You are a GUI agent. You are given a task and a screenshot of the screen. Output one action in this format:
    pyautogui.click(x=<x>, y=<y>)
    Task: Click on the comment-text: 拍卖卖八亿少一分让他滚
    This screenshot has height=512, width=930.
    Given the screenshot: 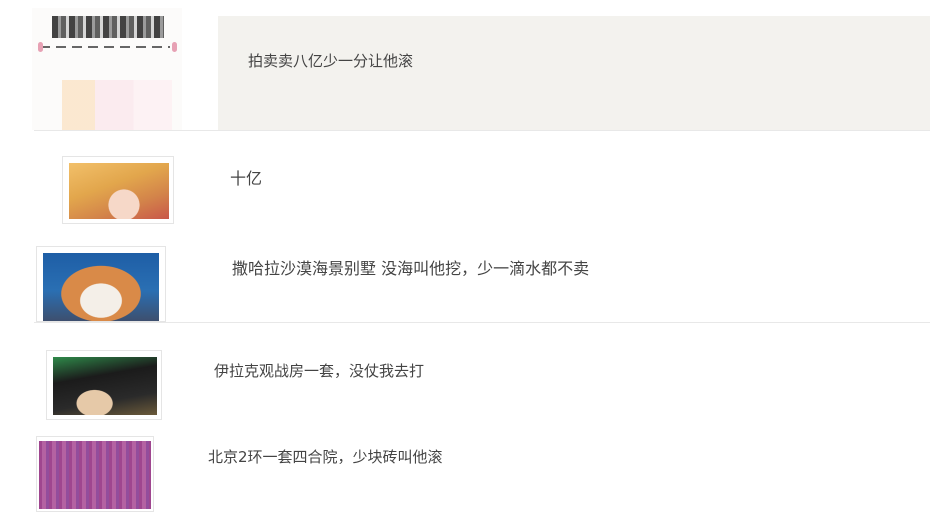 What is the action you would take?
    pyautogui.click(x=331, y=61)
    